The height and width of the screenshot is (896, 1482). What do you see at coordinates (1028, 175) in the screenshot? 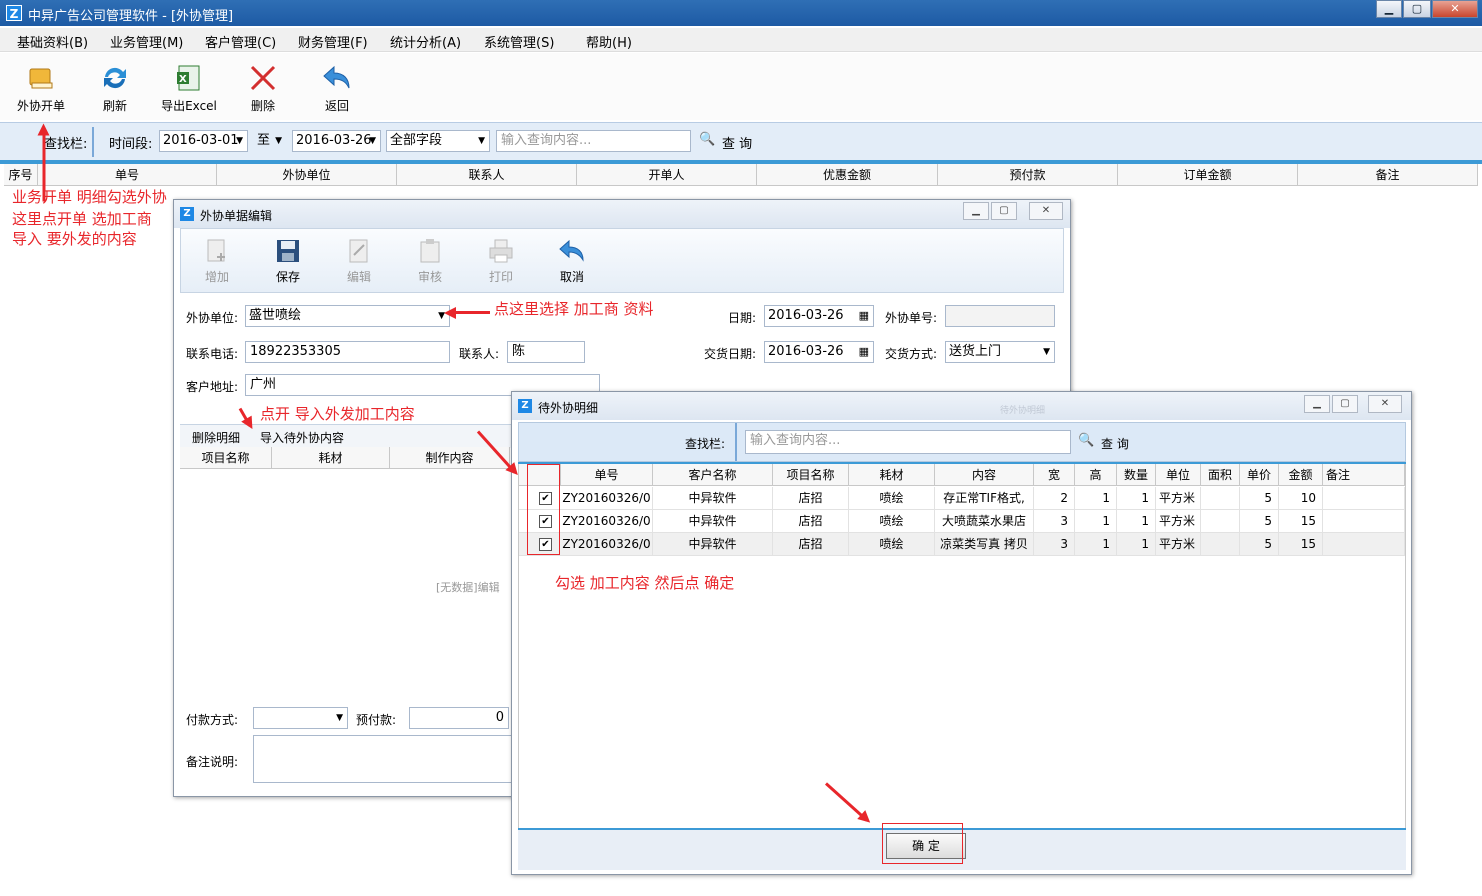
I see `col-header: 预付款` at bounding box center [1028, 175].